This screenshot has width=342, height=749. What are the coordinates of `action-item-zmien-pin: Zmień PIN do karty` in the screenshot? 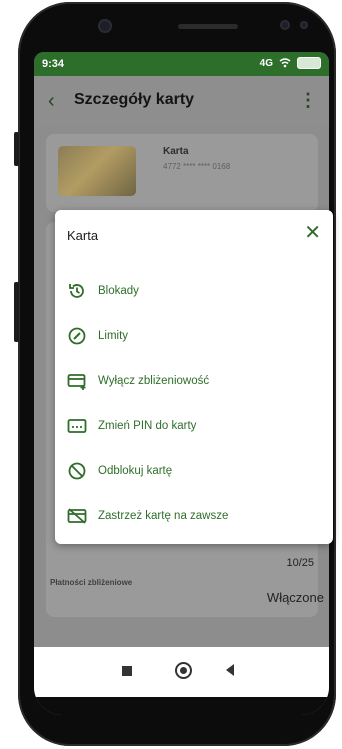 It's located at (194, 425).